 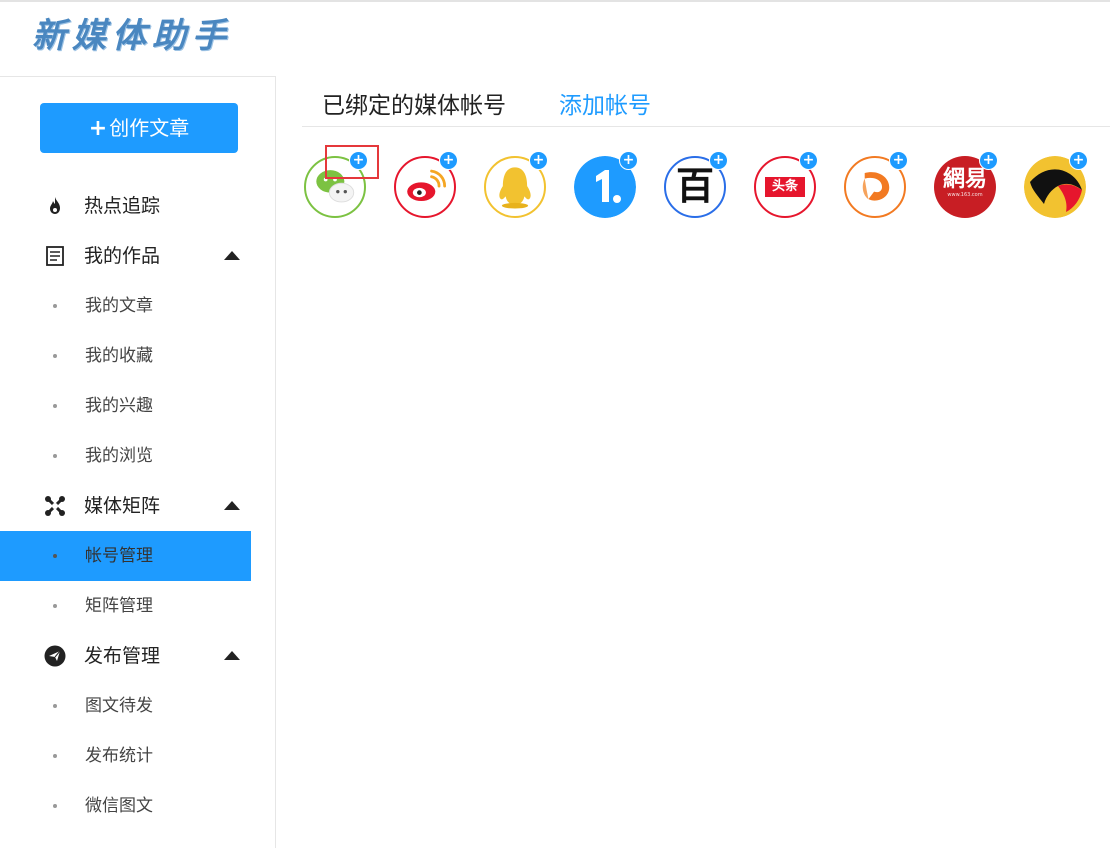 I want to click on tab-bound-accounts: 已绑定的媒体帐号, so click(x=414, y=103).